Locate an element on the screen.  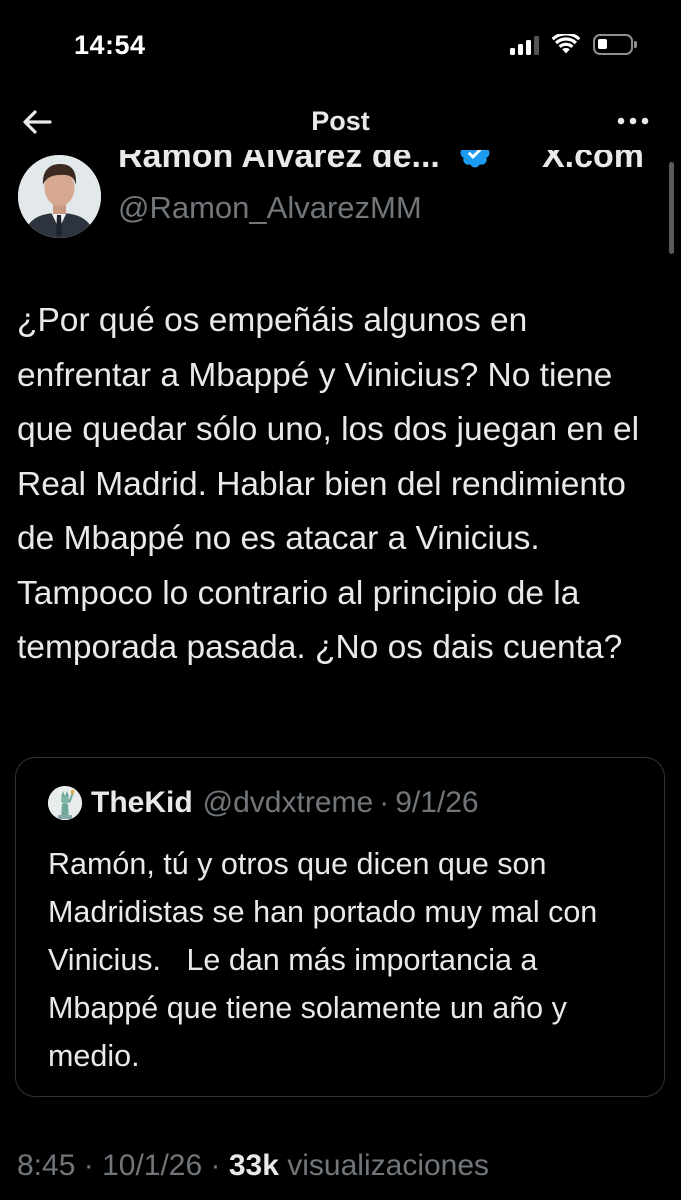
post-time: 8:45 is located at coordinates (46, 1165).